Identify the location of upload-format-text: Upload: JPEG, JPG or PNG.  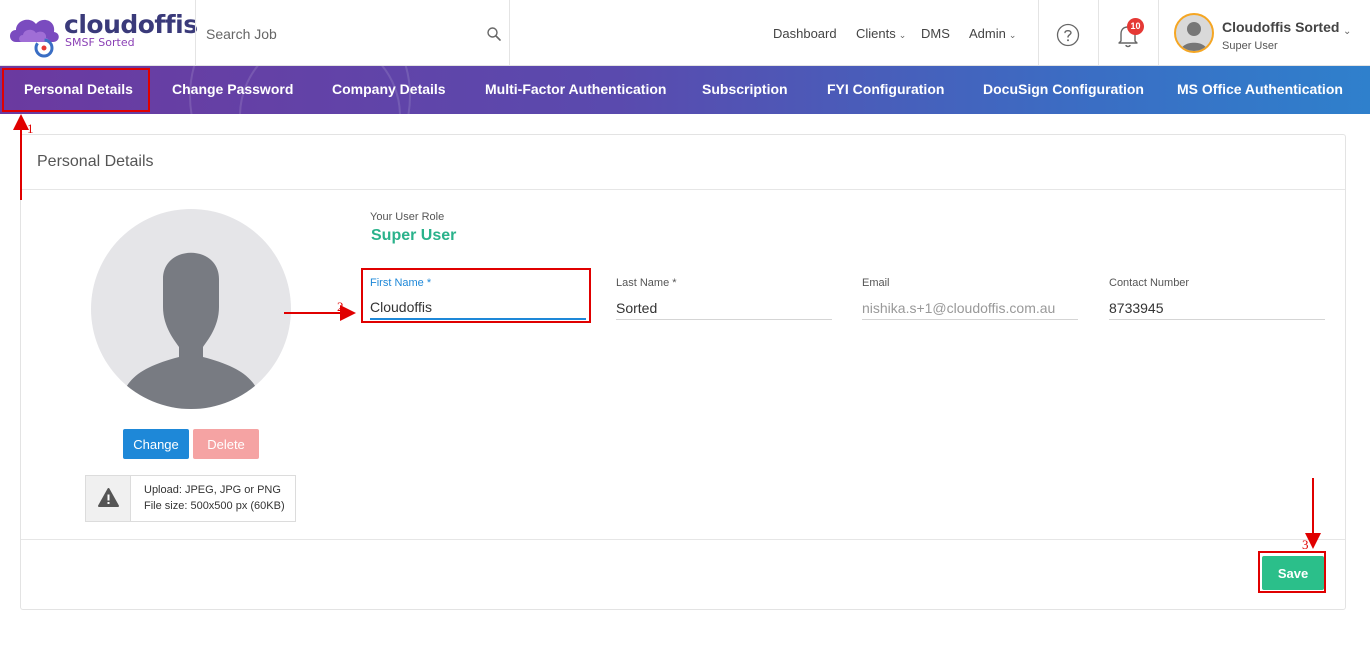
(212, 490).